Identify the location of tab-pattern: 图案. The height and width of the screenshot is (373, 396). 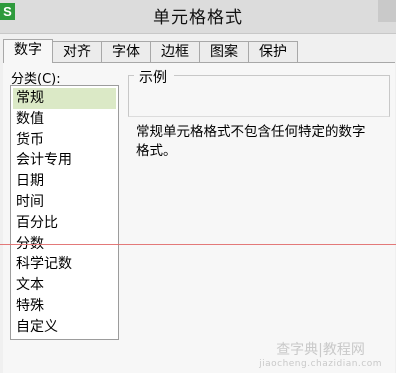
(224, 51).